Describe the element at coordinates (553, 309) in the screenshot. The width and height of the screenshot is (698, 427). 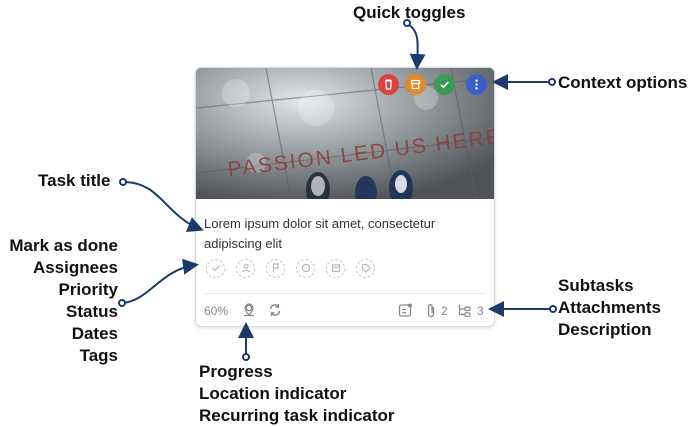
I see `arrow-start-right-group` at that location.